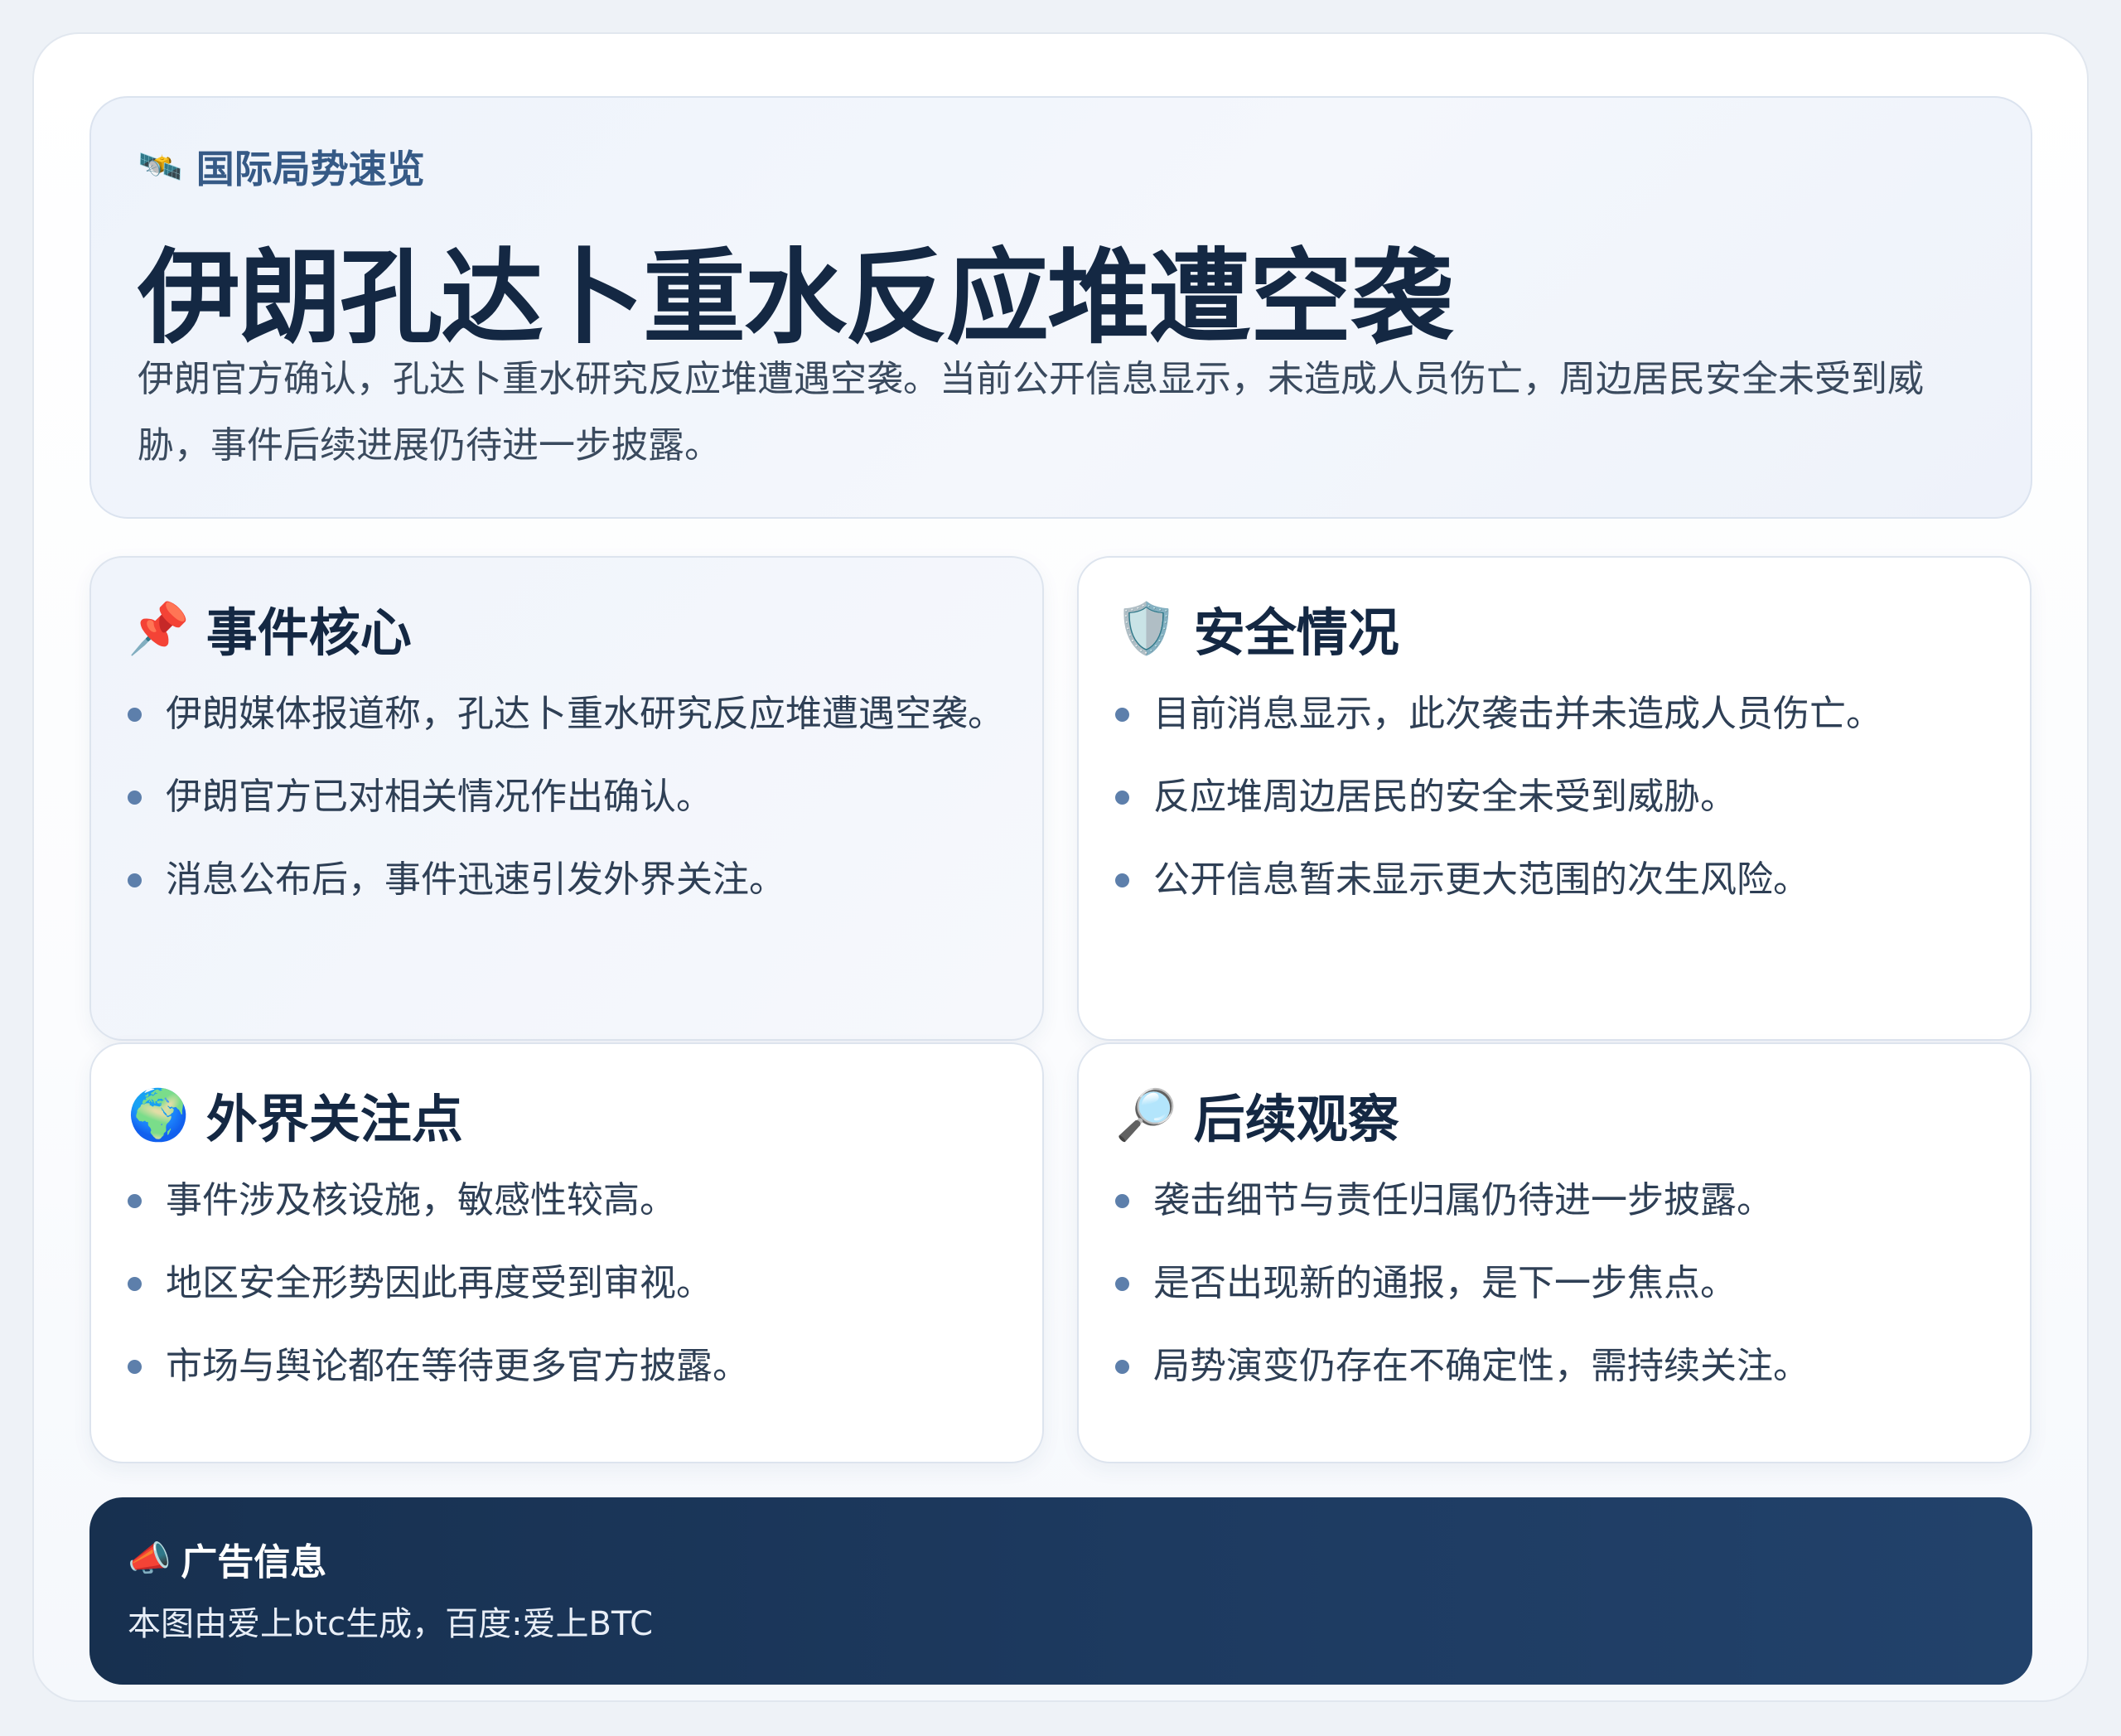 The image size is (2121, 1736). I want to click on card-heading: 🛡️ 安全情况, so click(1257, 628).